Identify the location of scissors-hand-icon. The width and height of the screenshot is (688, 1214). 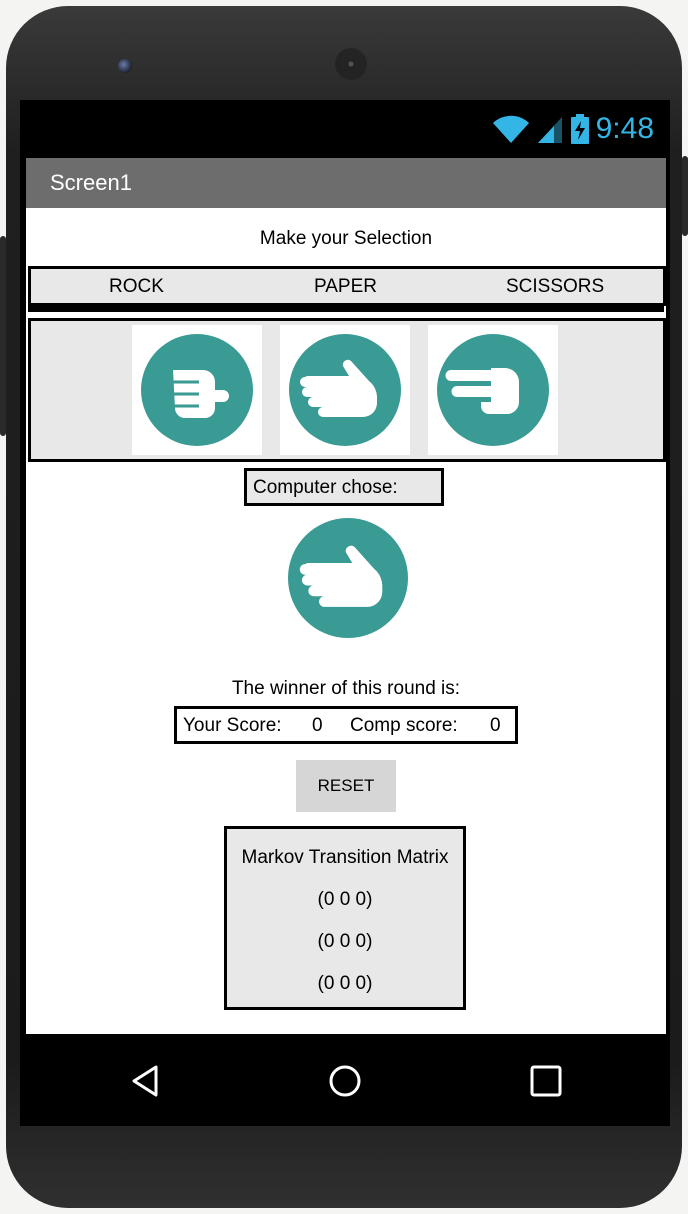
(493, 390).